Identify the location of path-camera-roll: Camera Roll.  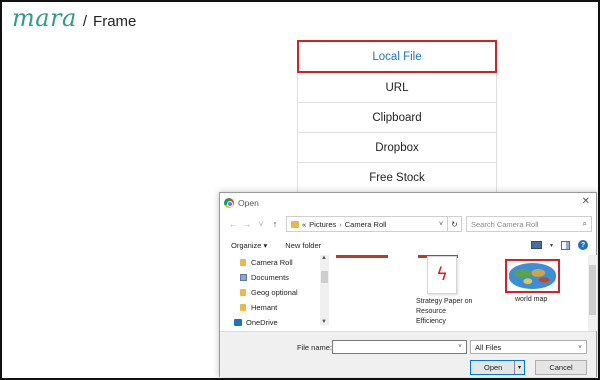
(366, 224).